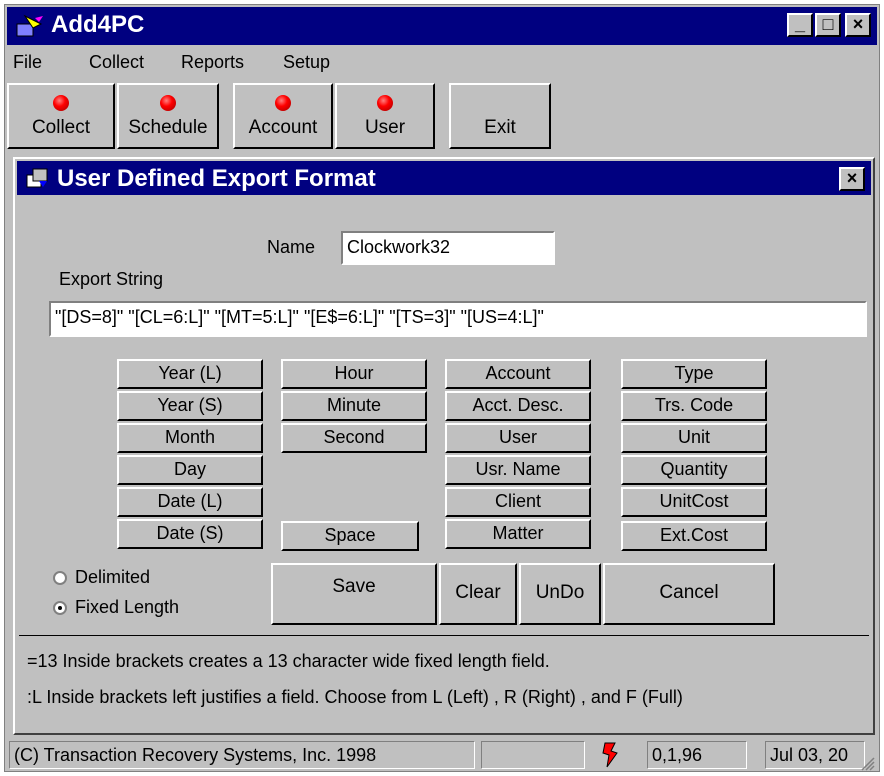  What do you see at coordinates (800, 25) in the screenshot?
I see `minimize-button: _` at bounding box center [800, 25].